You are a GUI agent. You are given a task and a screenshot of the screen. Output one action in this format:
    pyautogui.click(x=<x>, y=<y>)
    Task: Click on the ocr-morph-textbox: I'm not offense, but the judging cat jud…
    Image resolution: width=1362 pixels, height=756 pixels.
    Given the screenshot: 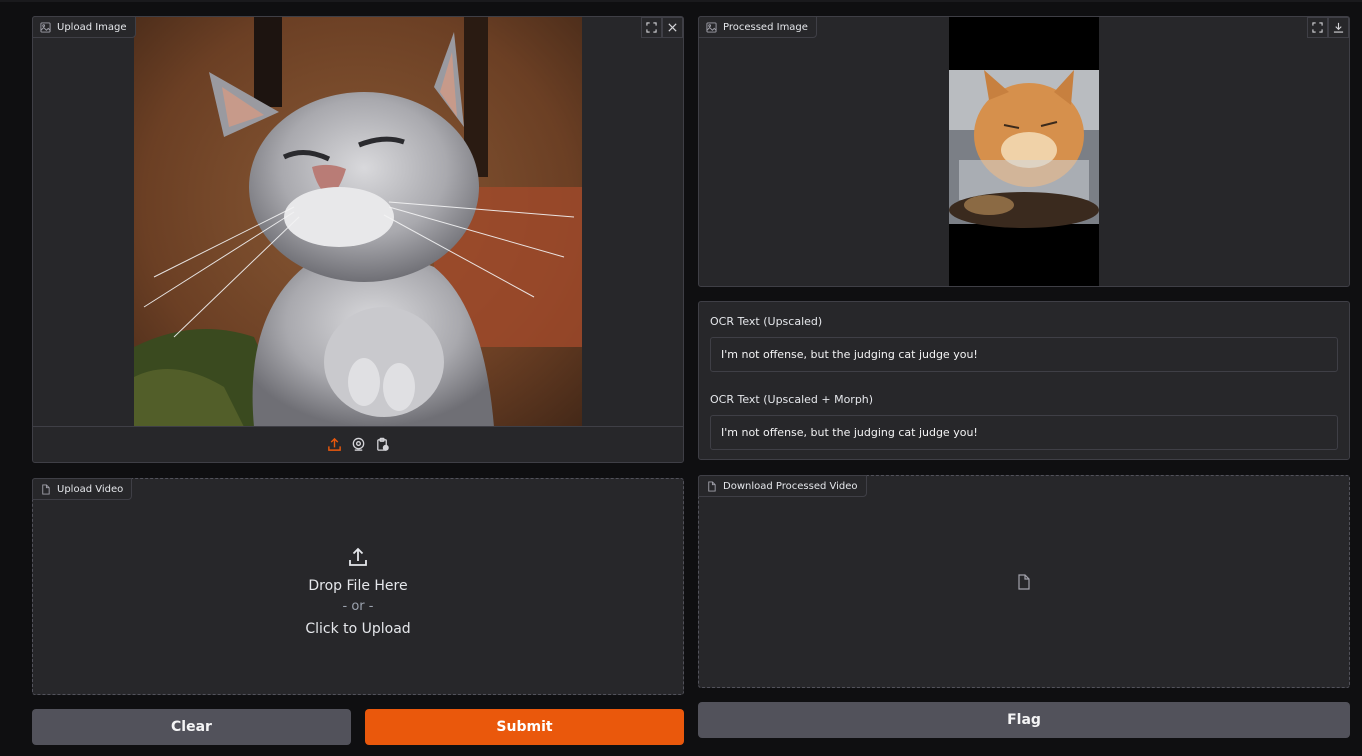 What is the action you would take?
    pyautogui.click(x=1024, y=432)
    